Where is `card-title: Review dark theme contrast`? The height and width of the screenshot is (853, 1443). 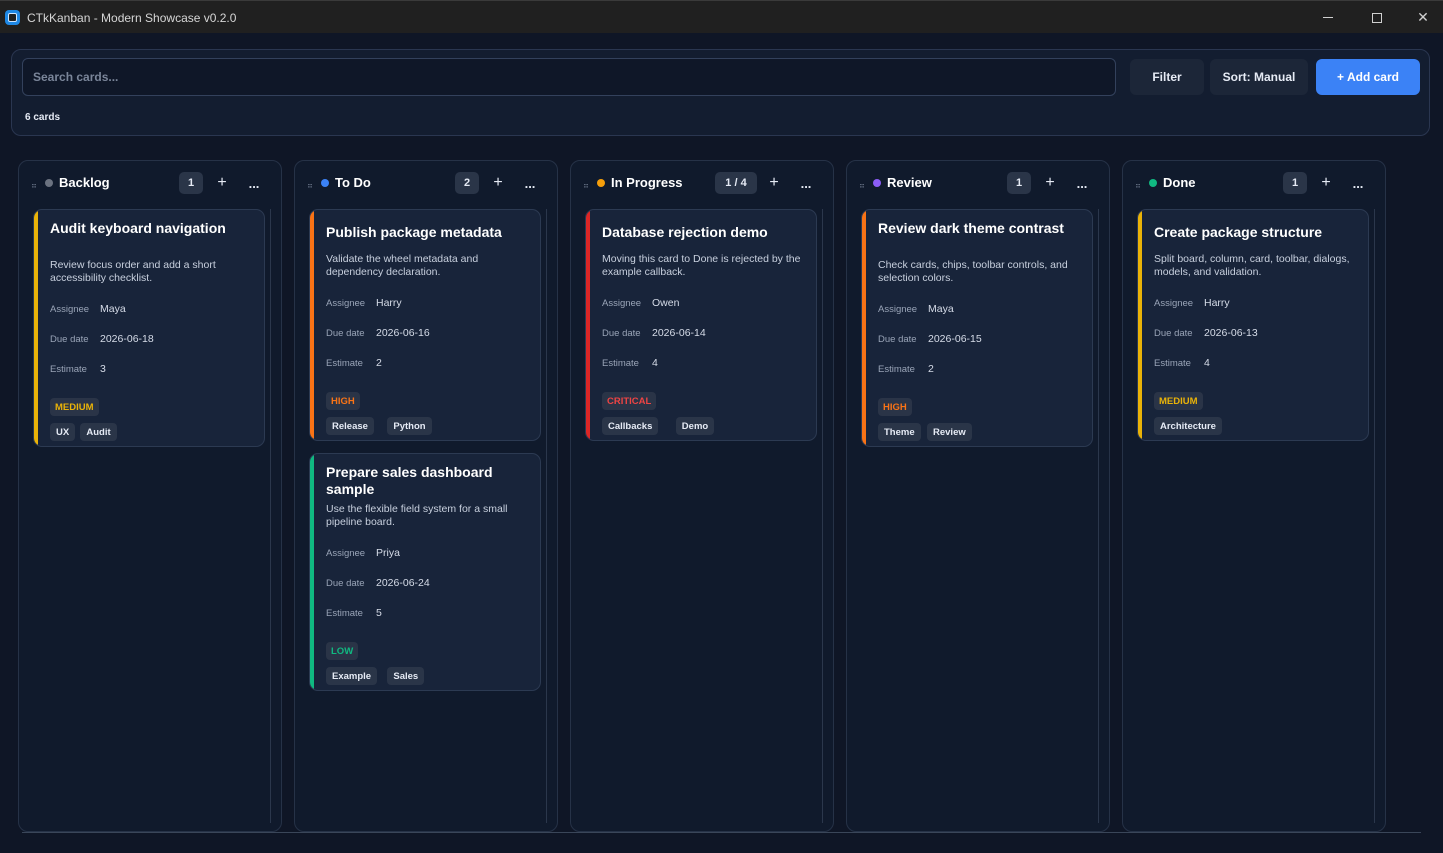 card-title: Review dark theme contrast is located at coordinates (971, 228).